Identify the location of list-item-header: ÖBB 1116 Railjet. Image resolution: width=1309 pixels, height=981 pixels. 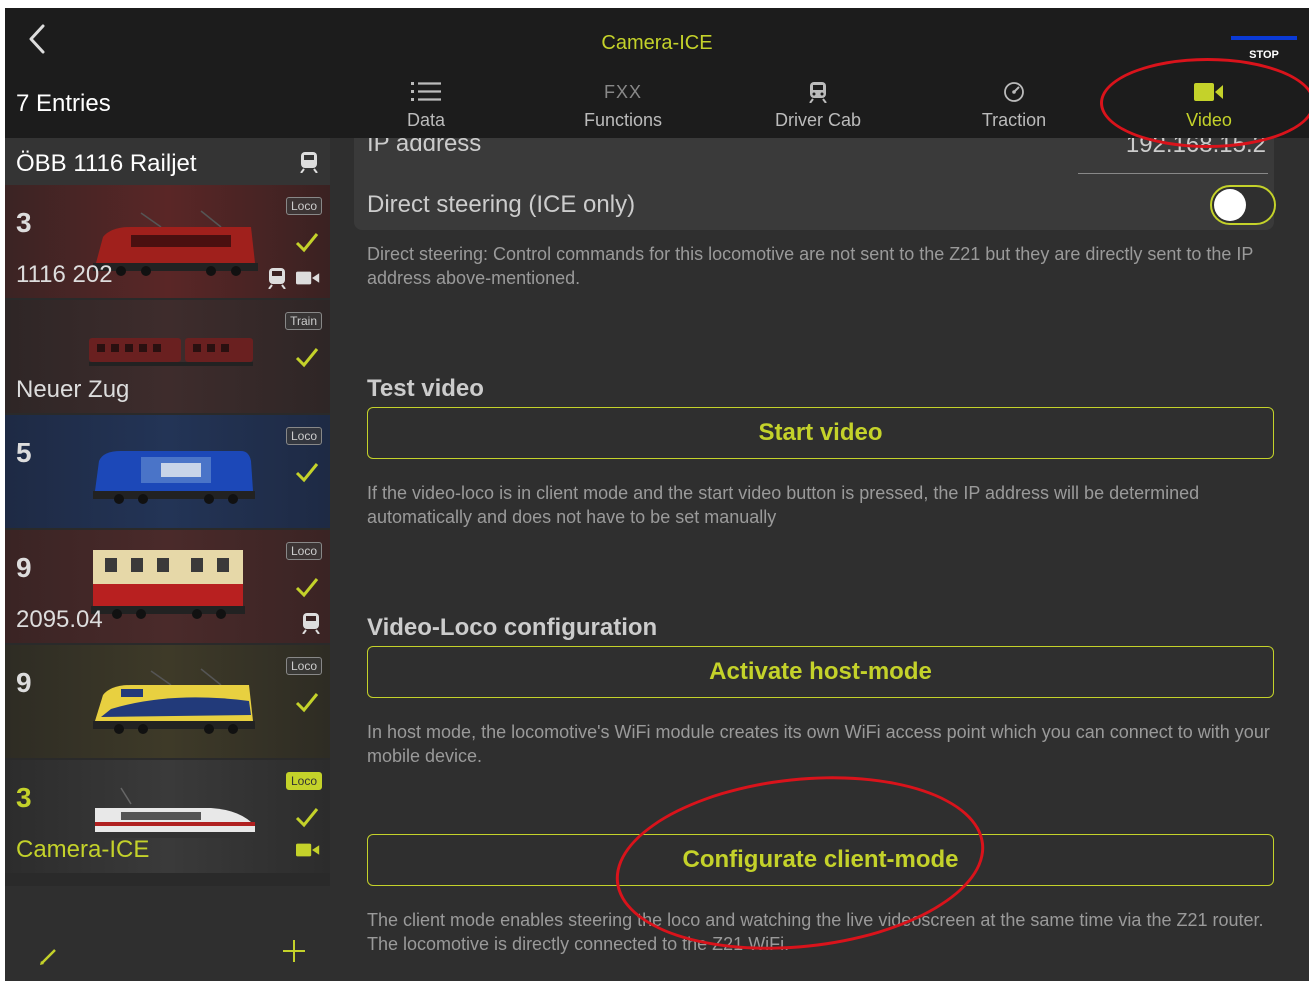
(167, 161).